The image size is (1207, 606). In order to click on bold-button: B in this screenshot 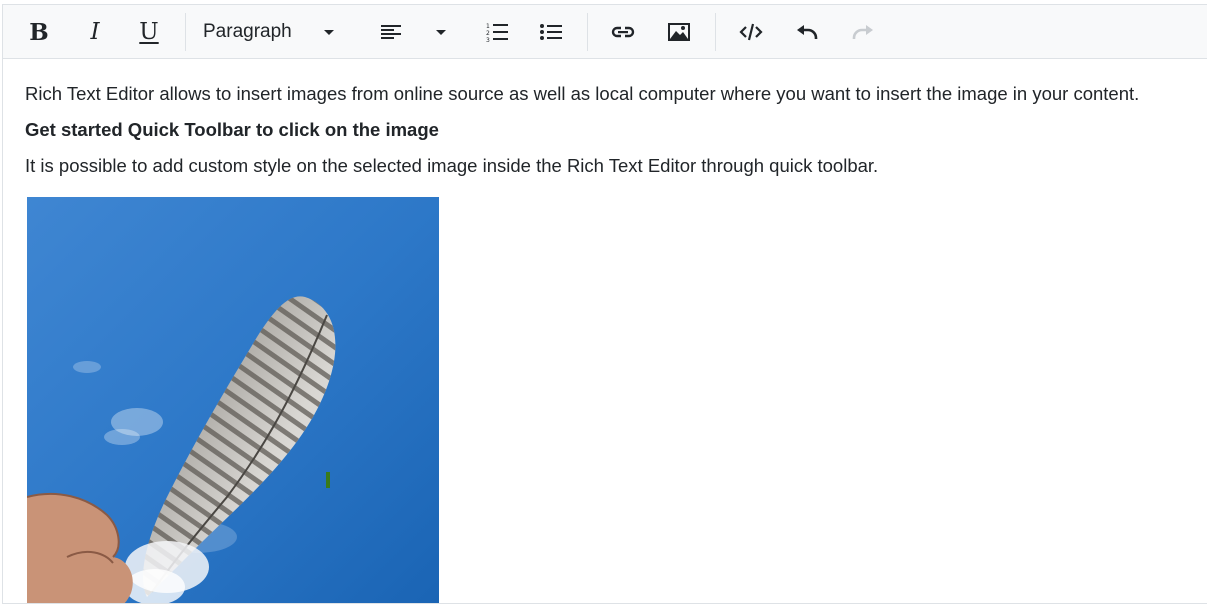, I will do `click(39, 32)`.